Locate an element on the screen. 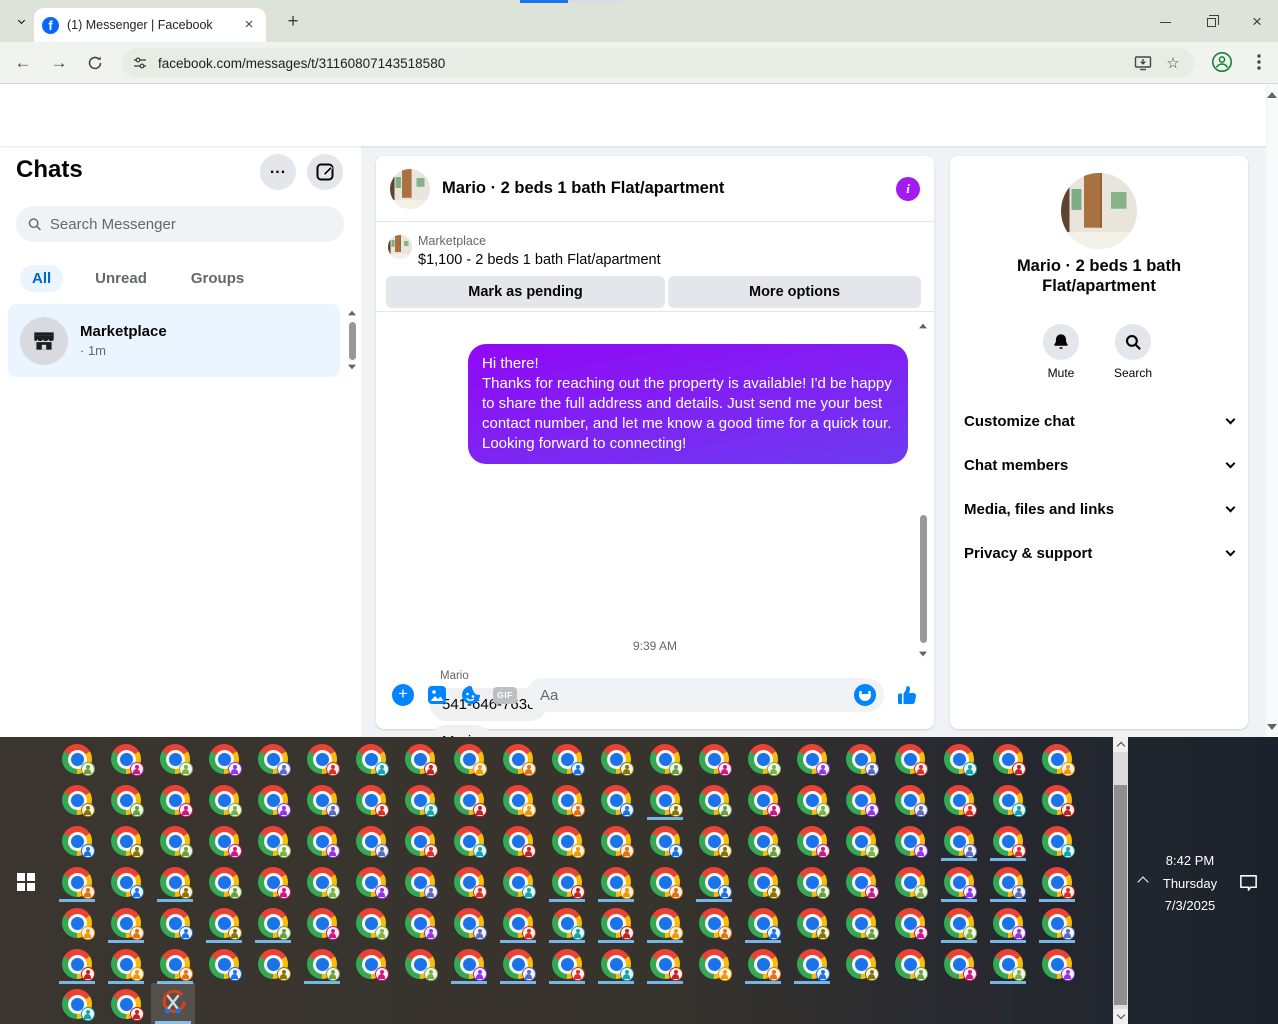 This screenshot has width=1278, height=1024. conversation-search-button is located at coordinates (1133, 342).